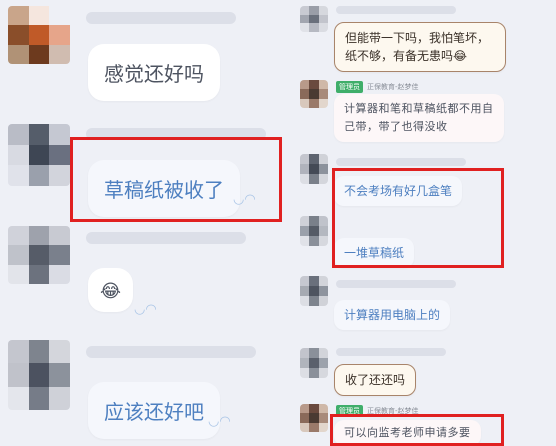 This screenshot has width=556, height=446. Describe the element at coordinates (393, 87) in the screenshot. I see `sender-name: 正保教育-赵梦佳` at that location.